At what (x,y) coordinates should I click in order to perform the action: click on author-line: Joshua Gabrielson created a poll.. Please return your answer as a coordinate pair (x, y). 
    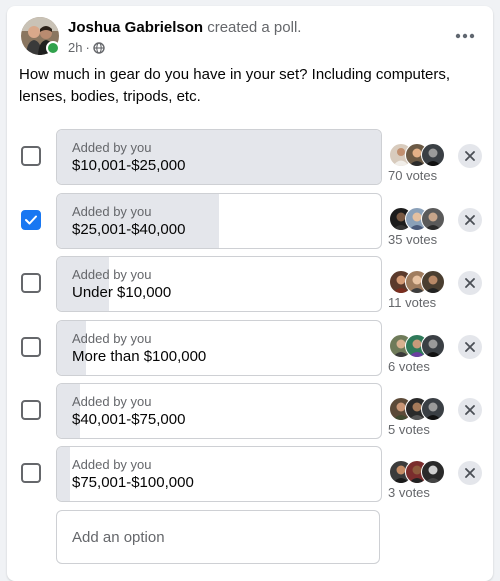
    Looking at the image, I should click on (184, 28).